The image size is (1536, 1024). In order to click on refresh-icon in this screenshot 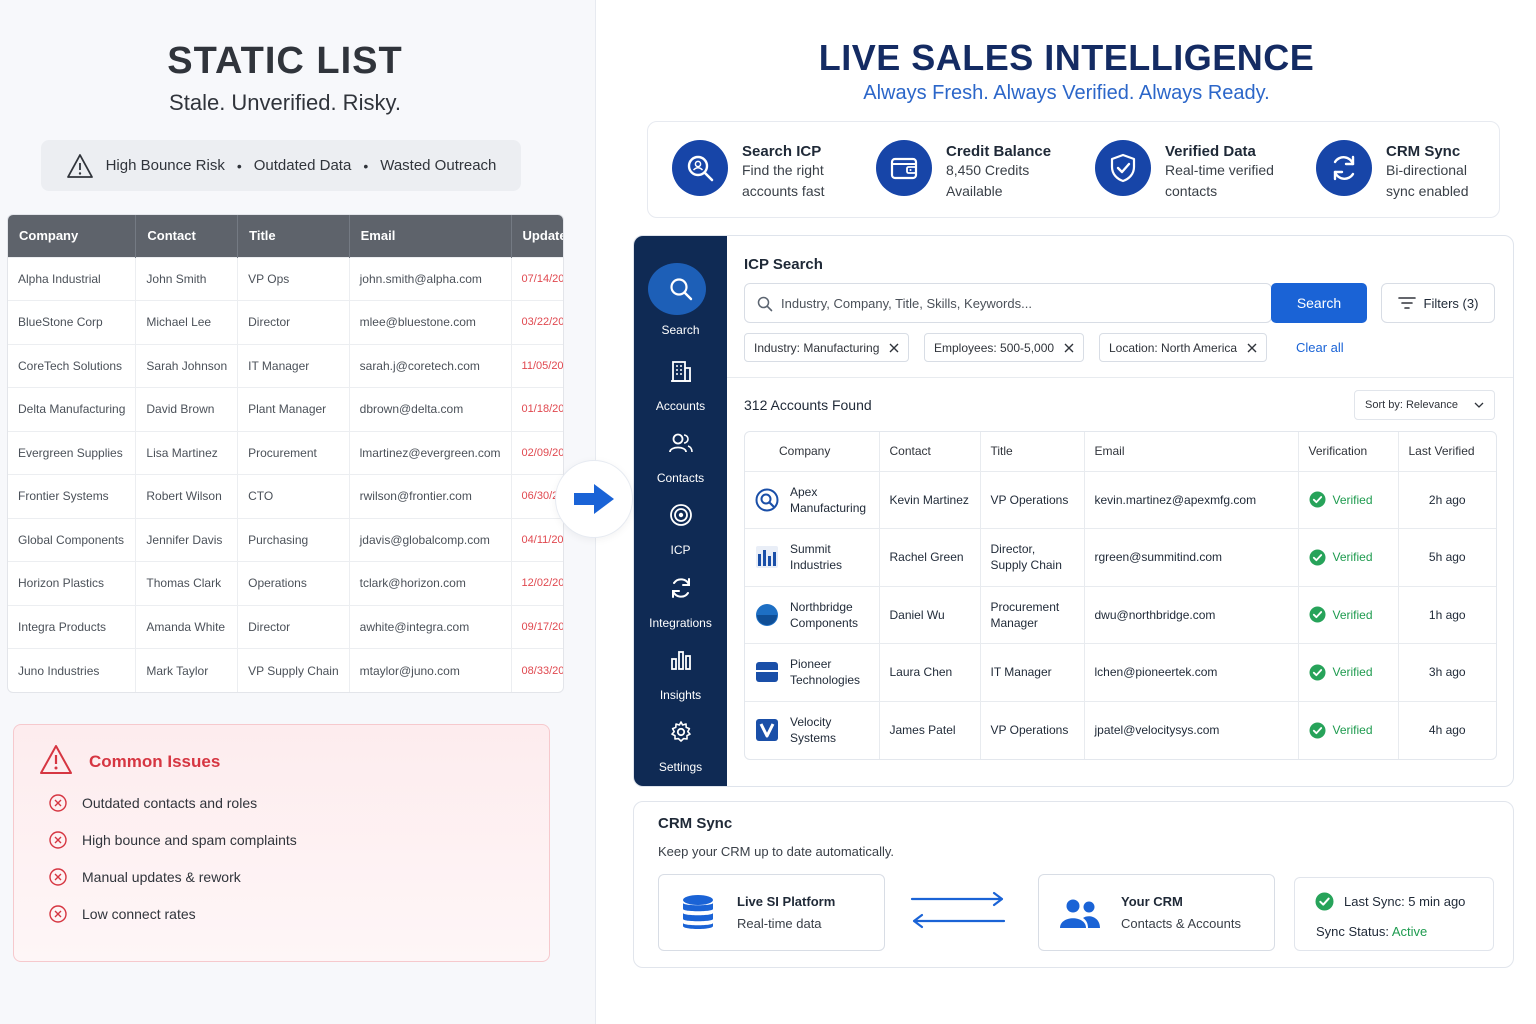, I will do `click(681, 588)`.